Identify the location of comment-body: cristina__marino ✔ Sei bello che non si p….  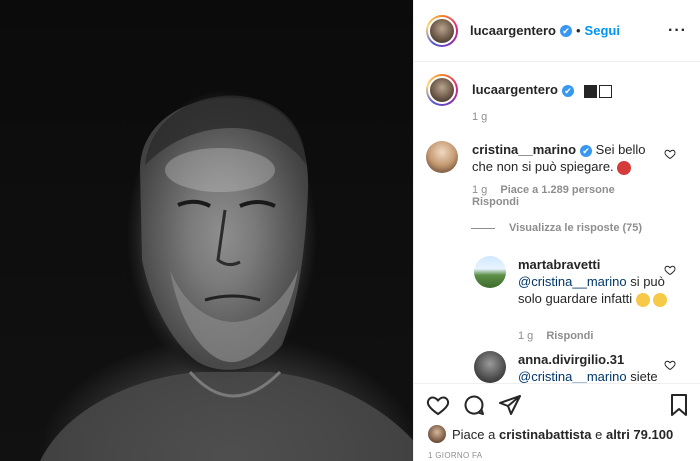
(567, 158).